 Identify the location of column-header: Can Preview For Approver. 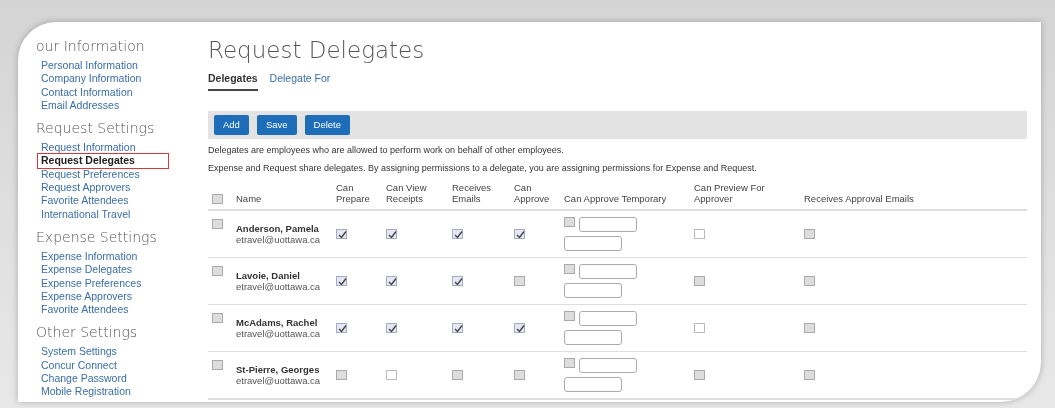
(745, 194).